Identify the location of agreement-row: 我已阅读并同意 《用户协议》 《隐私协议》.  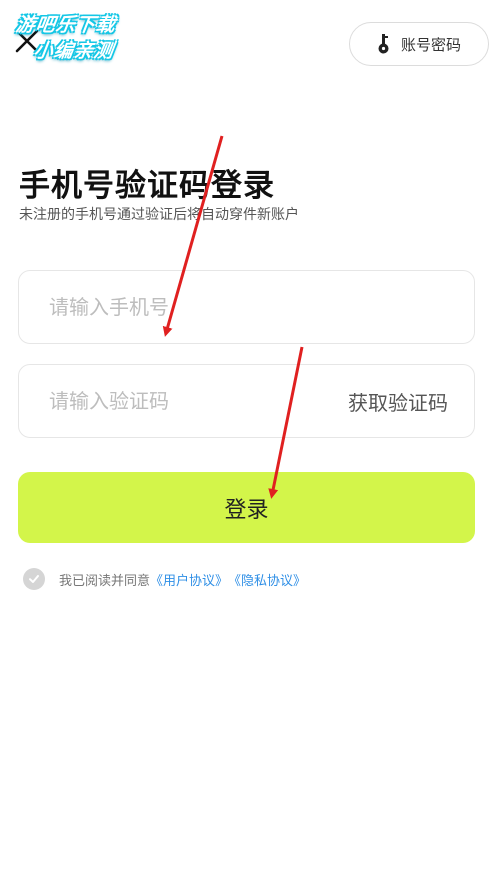
(164, 579).